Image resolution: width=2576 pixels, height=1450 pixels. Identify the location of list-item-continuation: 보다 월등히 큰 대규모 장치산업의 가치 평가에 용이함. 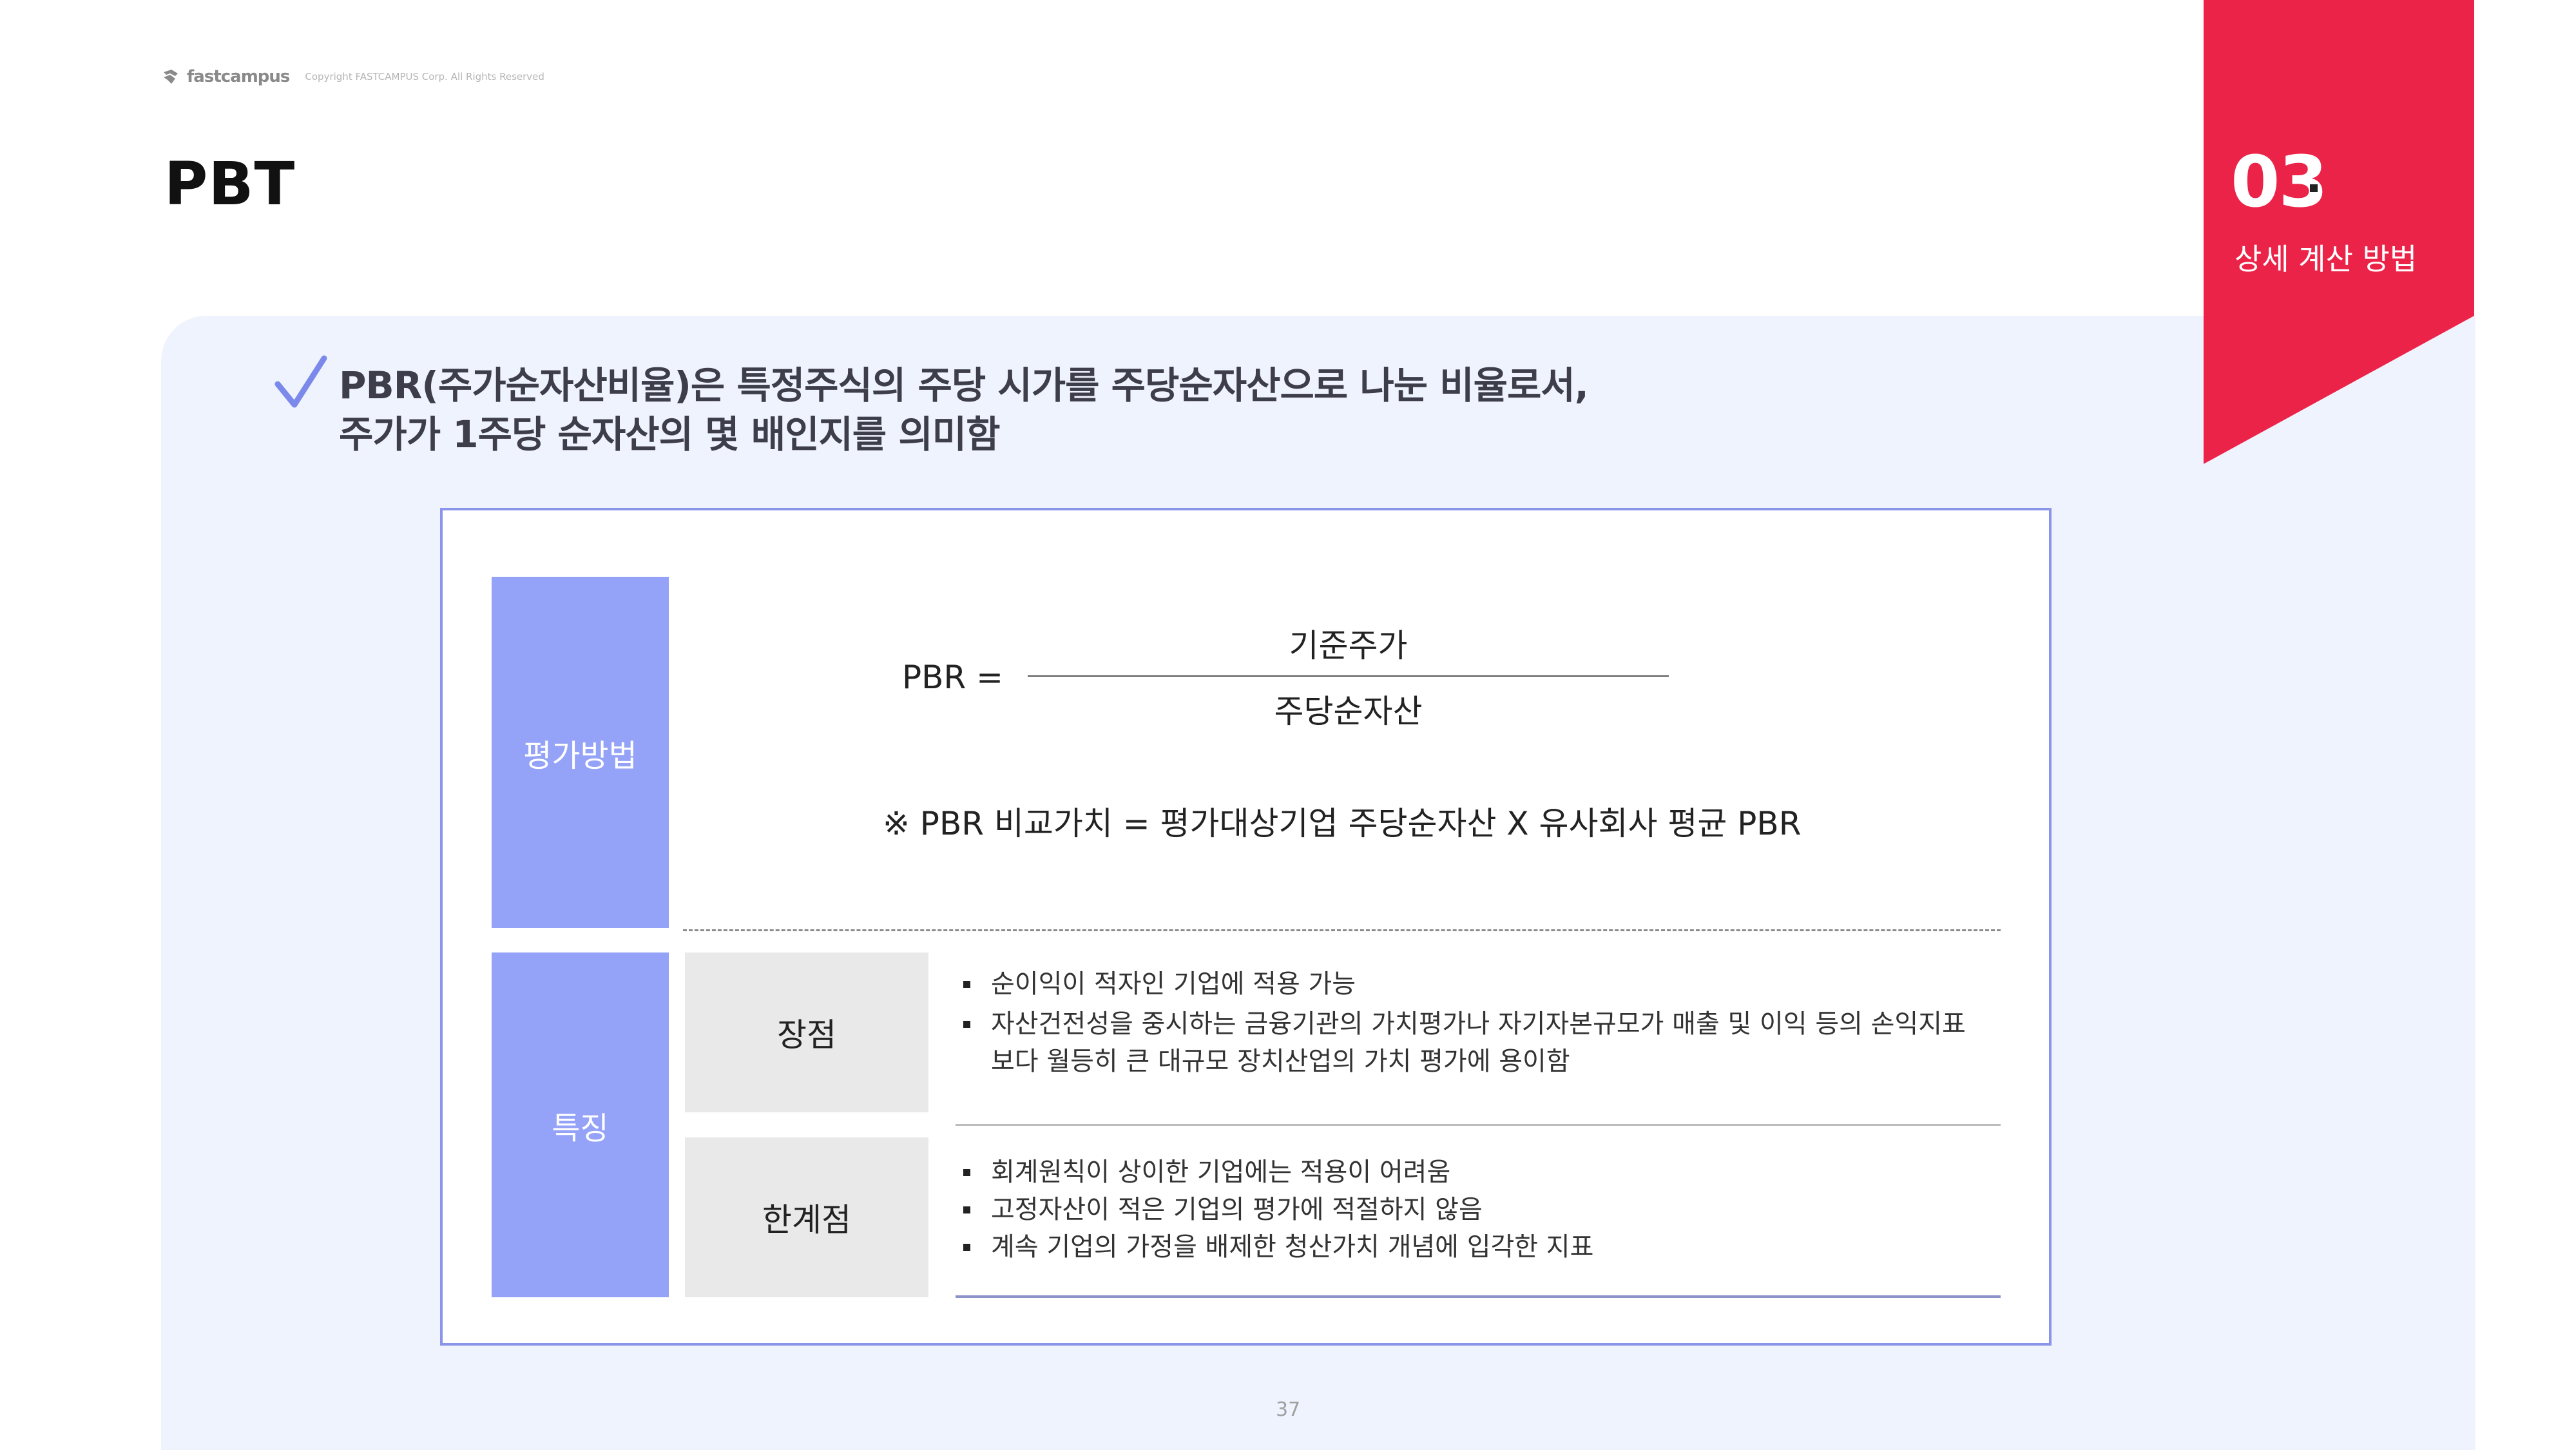
(1281, 1061).